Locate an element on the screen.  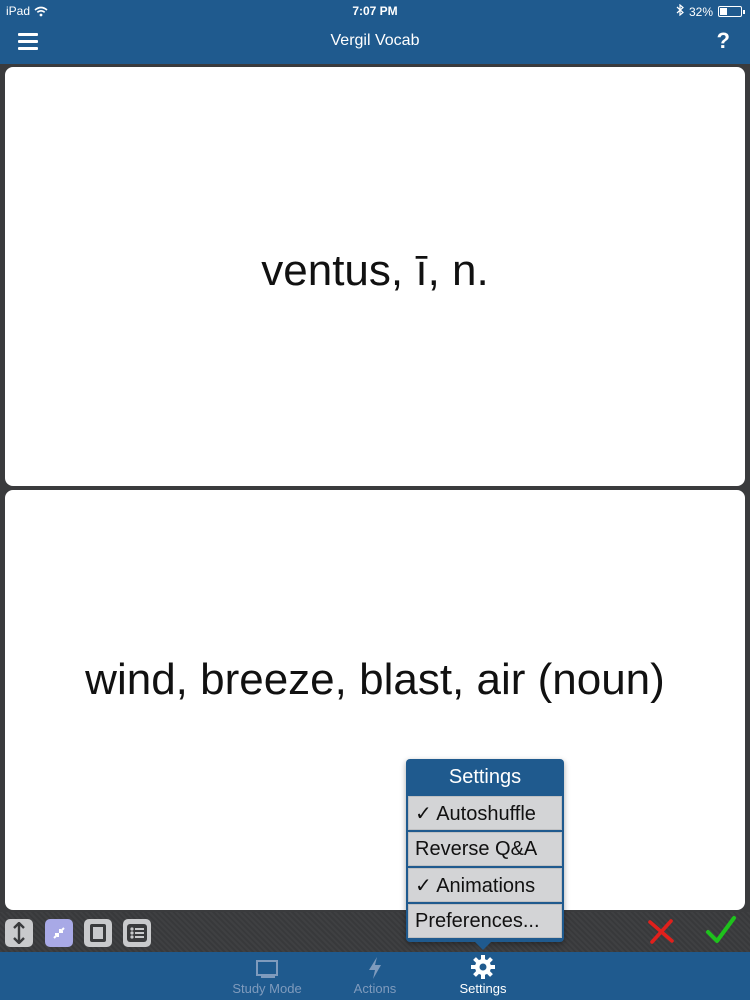
bluetooth-icon is located at coordinates (680, 11).